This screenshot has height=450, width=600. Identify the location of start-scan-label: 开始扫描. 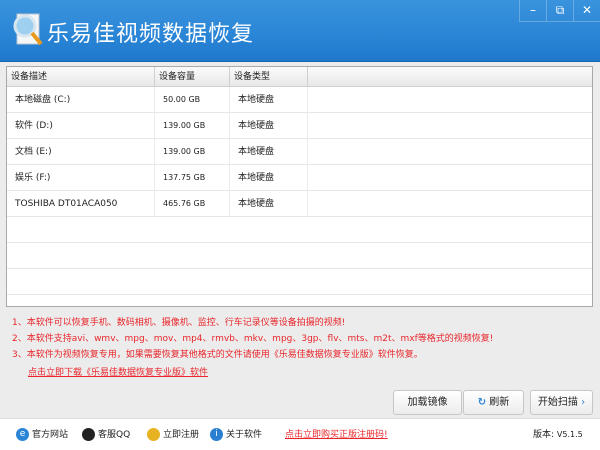
(557, 402).